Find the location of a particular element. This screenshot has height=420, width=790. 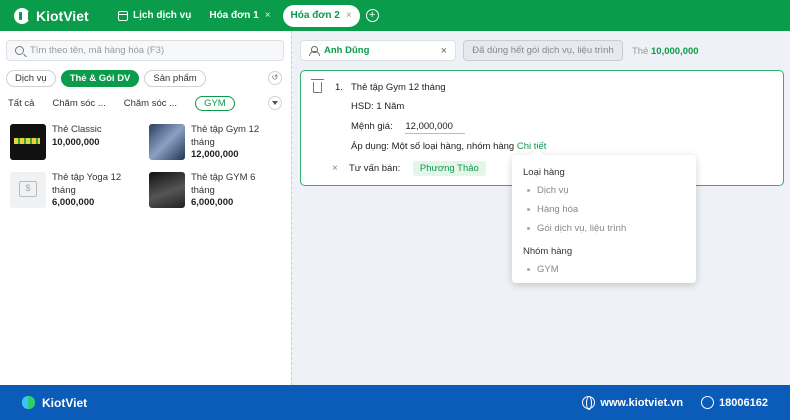

history-icon: ↺ is located at coordinates (275, 78).